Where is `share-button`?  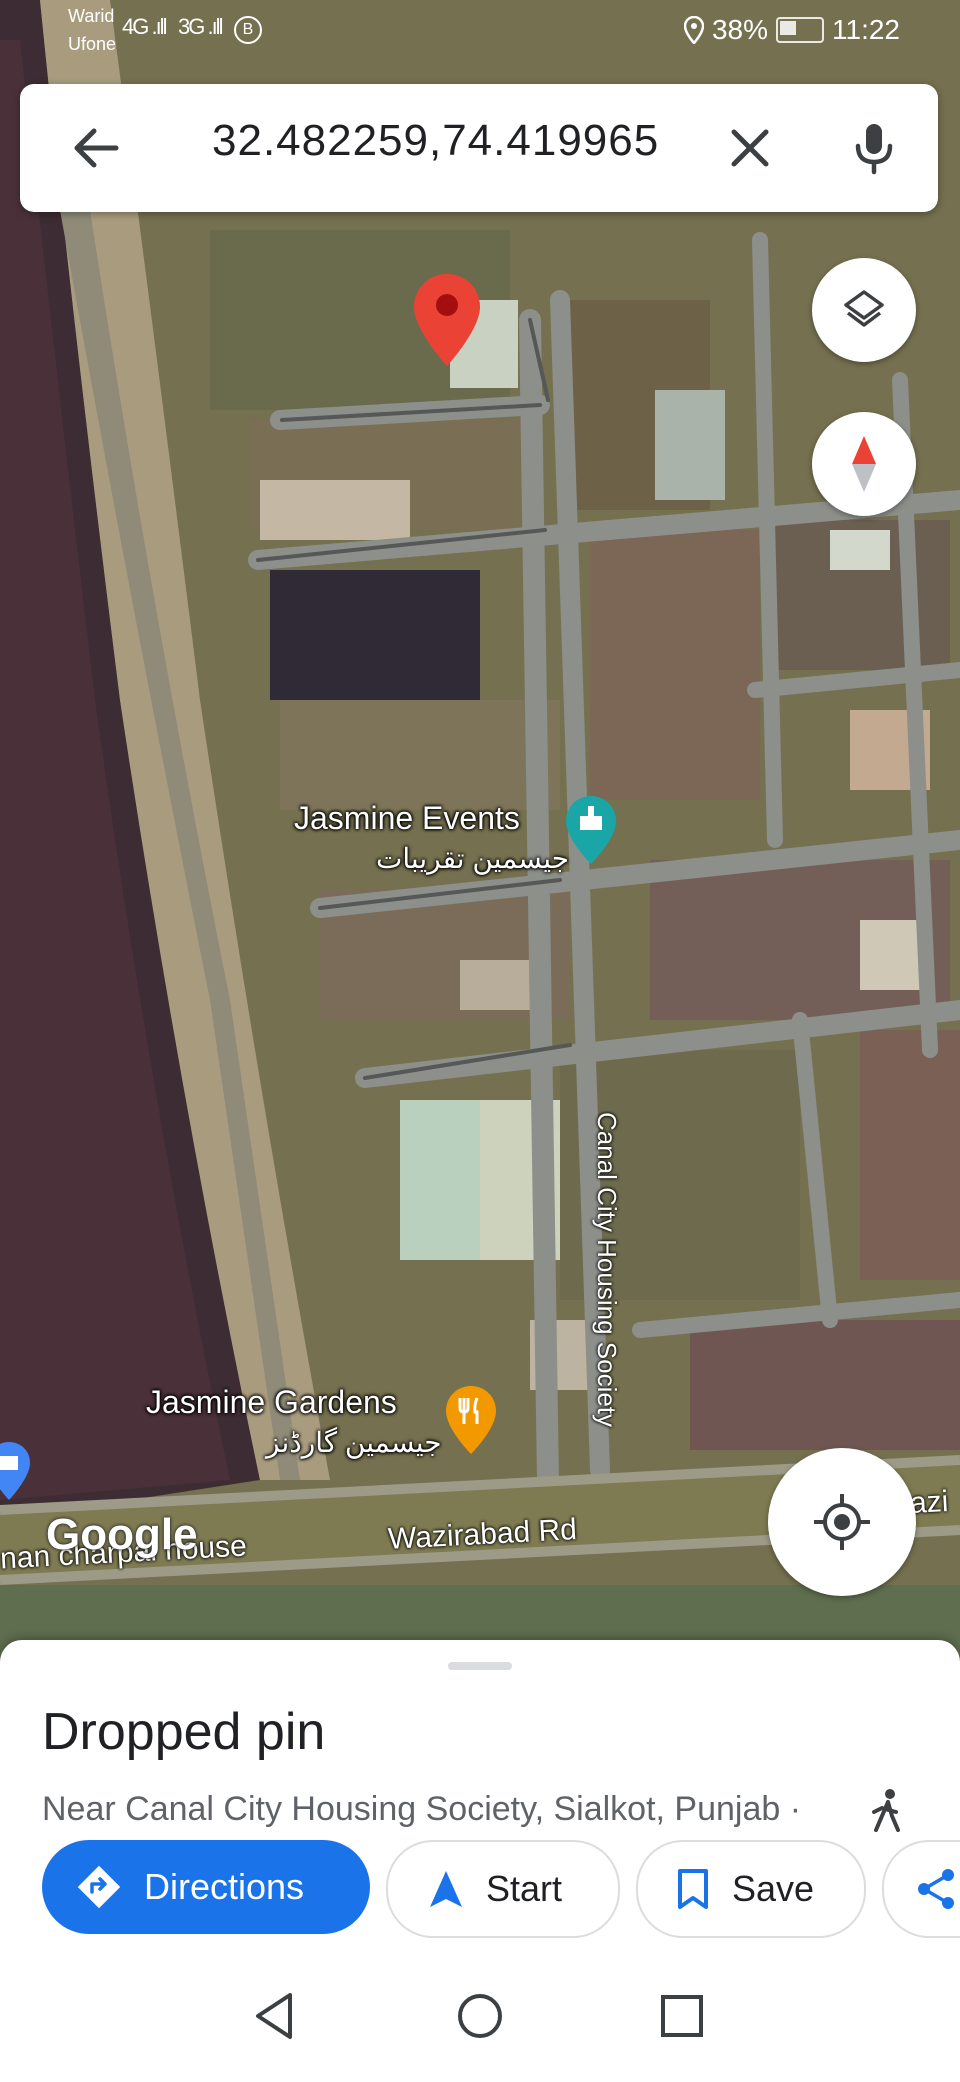
share-button is located at coordinates (921, 1889).